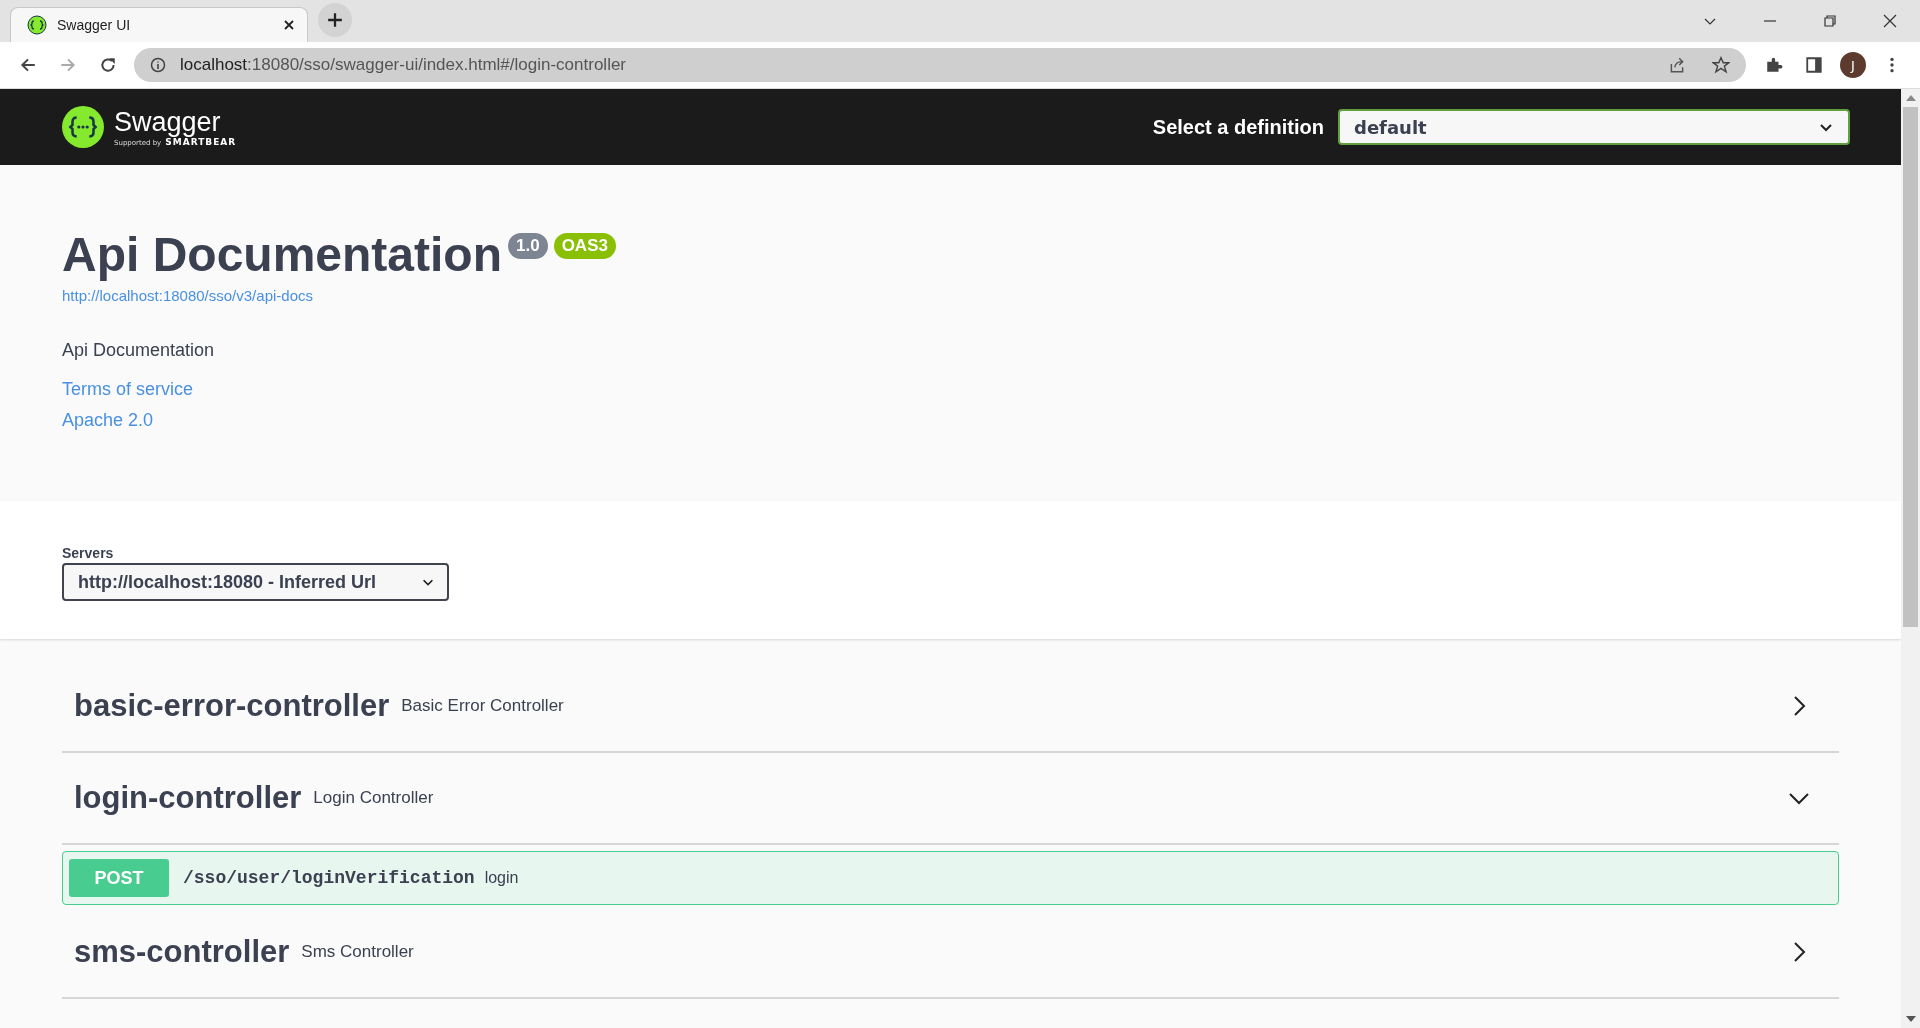 This screenshot has height=1028, width=1920. Describe the element at coordinates (182, 952) in the screenshot. I see `tag-name: sms-controller` at that location.